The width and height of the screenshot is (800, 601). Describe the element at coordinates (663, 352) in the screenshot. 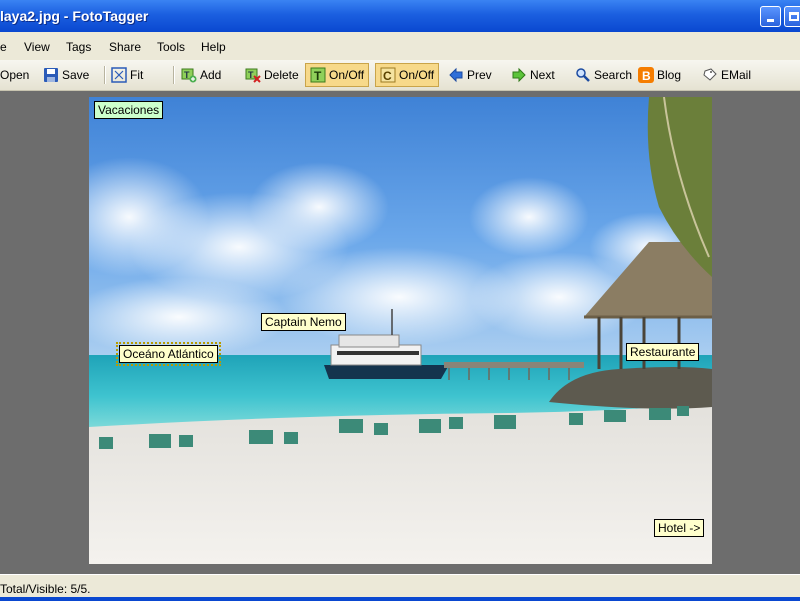

I see `tag-restaurante: Restaurante` at that location.